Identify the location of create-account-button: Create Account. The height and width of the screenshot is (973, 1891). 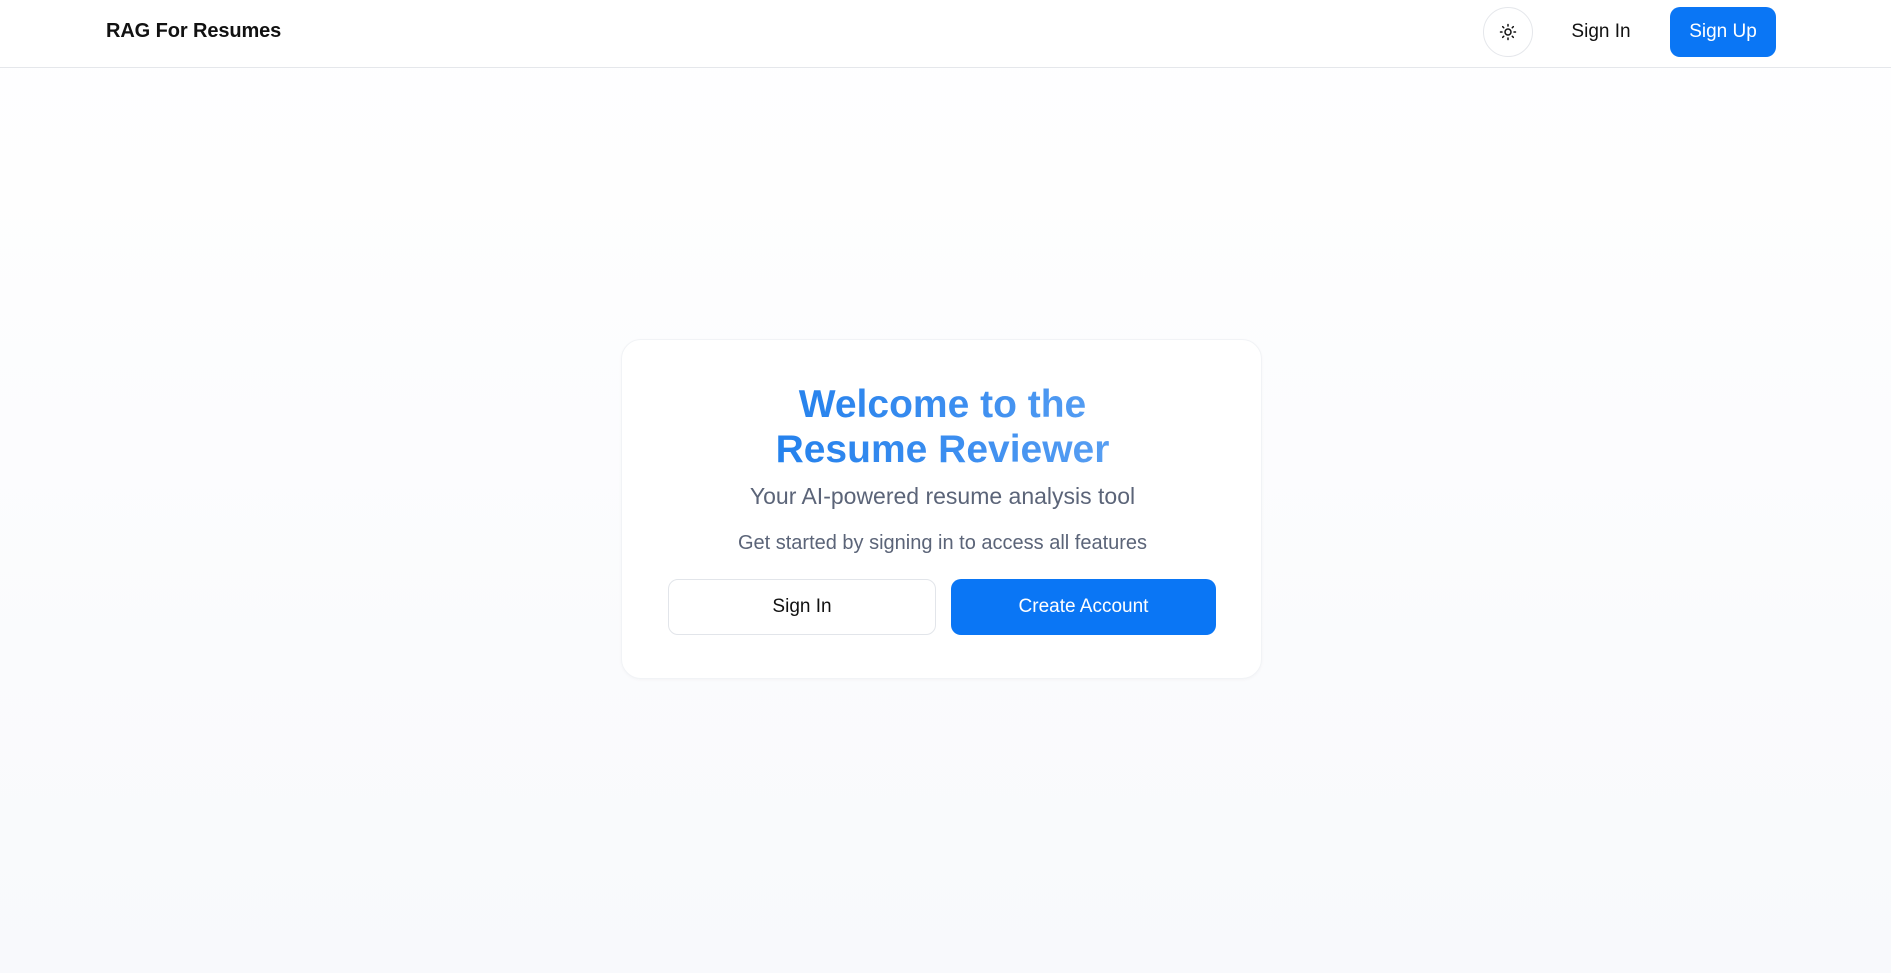
(1083, 607).